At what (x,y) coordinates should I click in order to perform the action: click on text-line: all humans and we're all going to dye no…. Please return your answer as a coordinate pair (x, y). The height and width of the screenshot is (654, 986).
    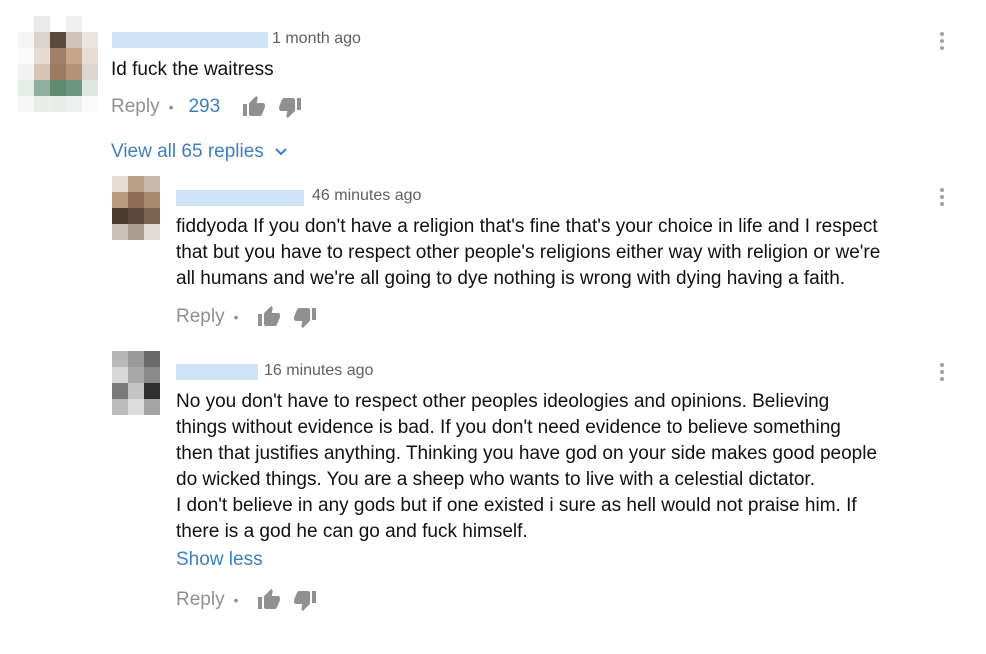
    Looking at the image, I should click on (511, 278).